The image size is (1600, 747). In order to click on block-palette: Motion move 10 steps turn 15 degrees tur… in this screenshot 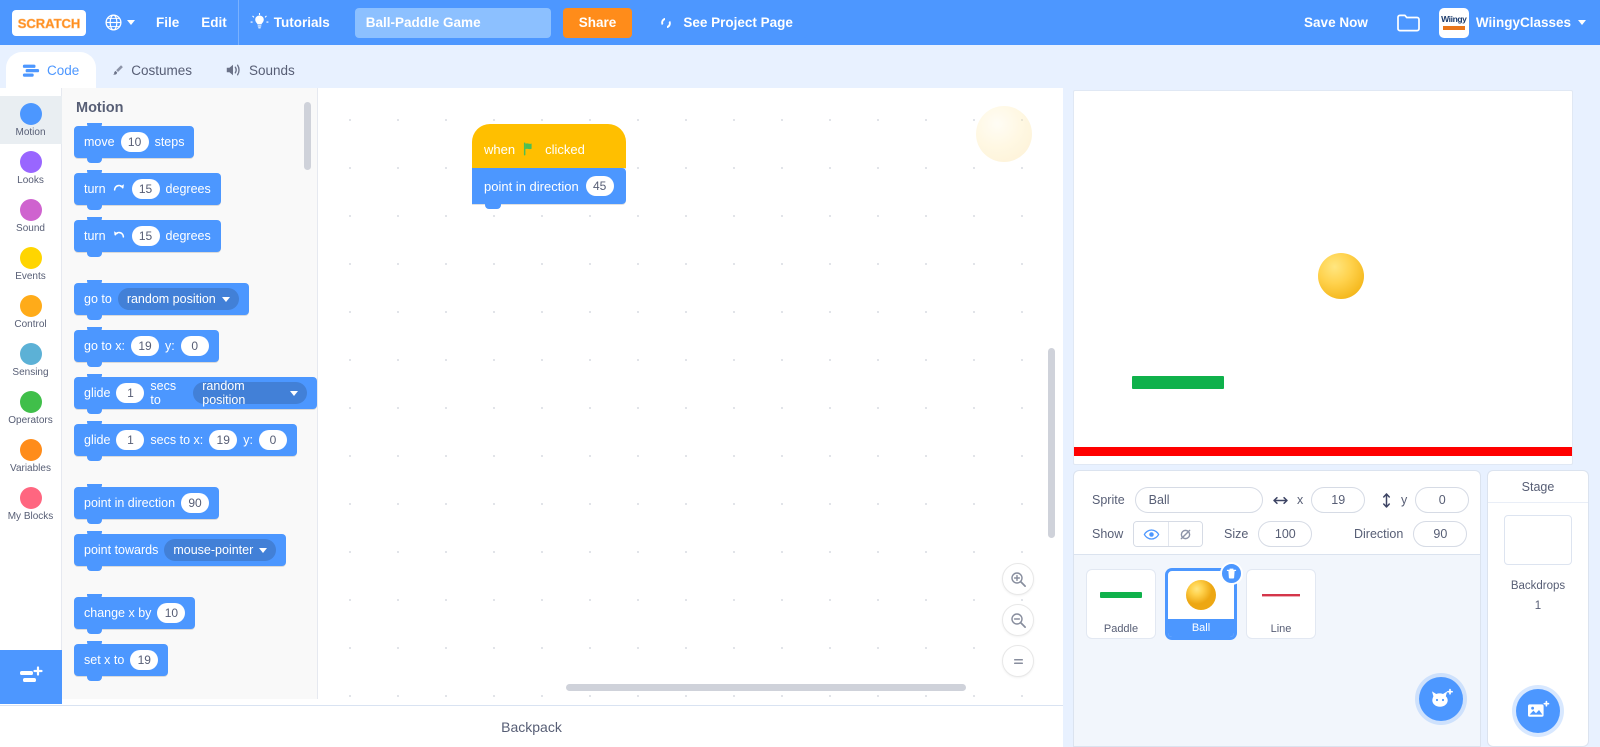, I will do `click(190, 393)`.